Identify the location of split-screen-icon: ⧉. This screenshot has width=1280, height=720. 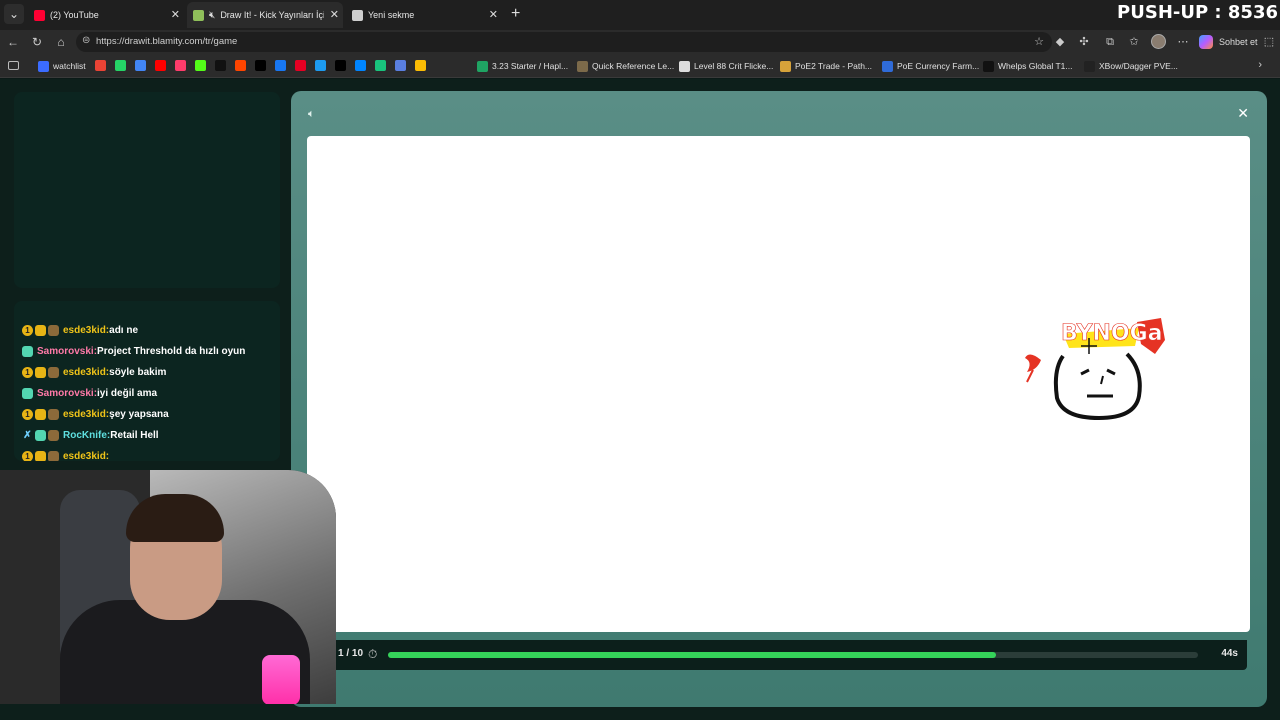
(1110, 42).